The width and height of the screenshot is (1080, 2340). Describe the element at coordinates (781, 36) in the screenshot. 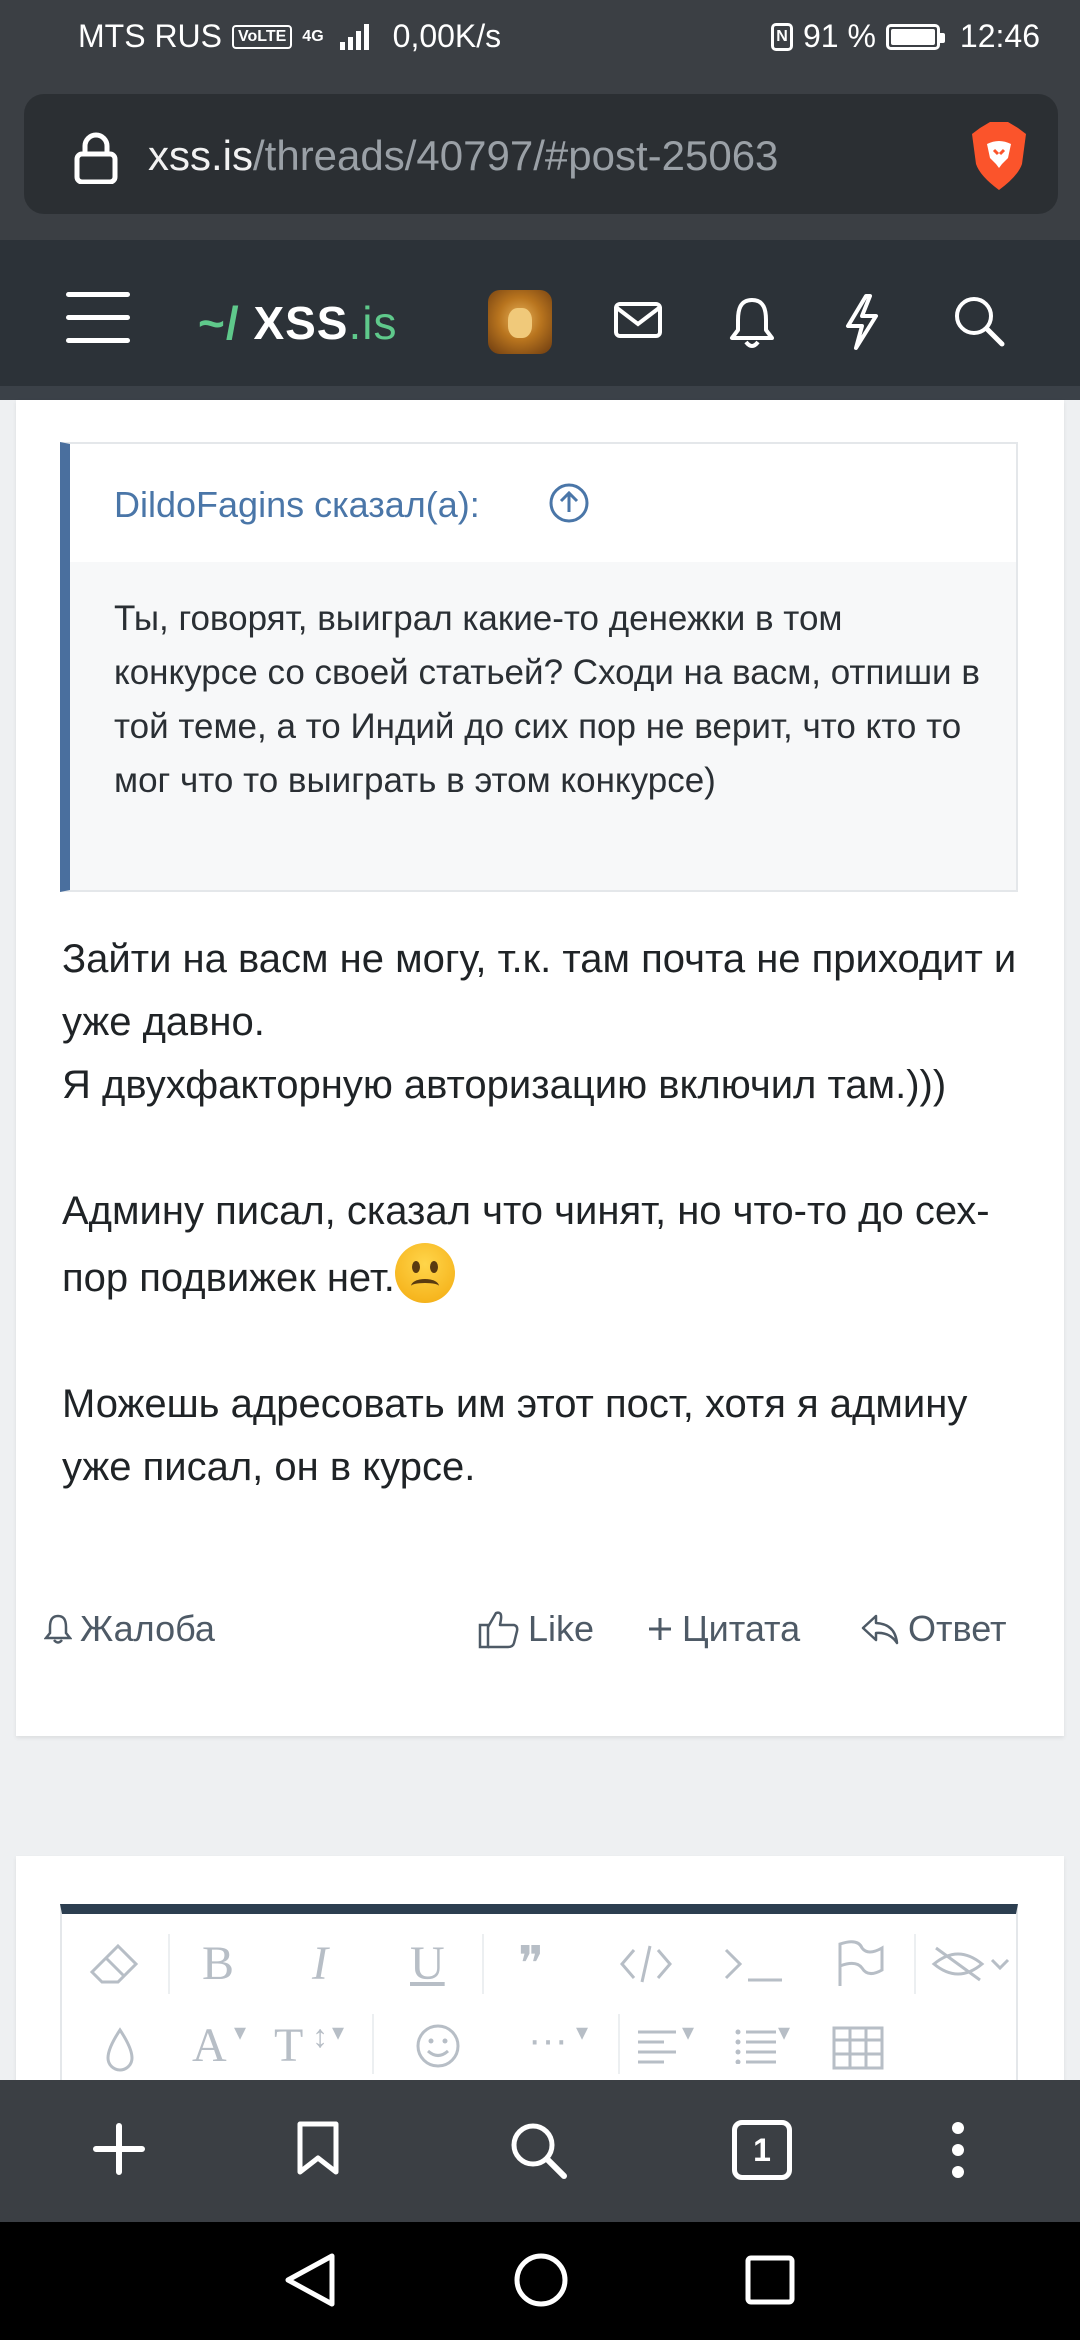

I see `nfc-icon: N` at that location.